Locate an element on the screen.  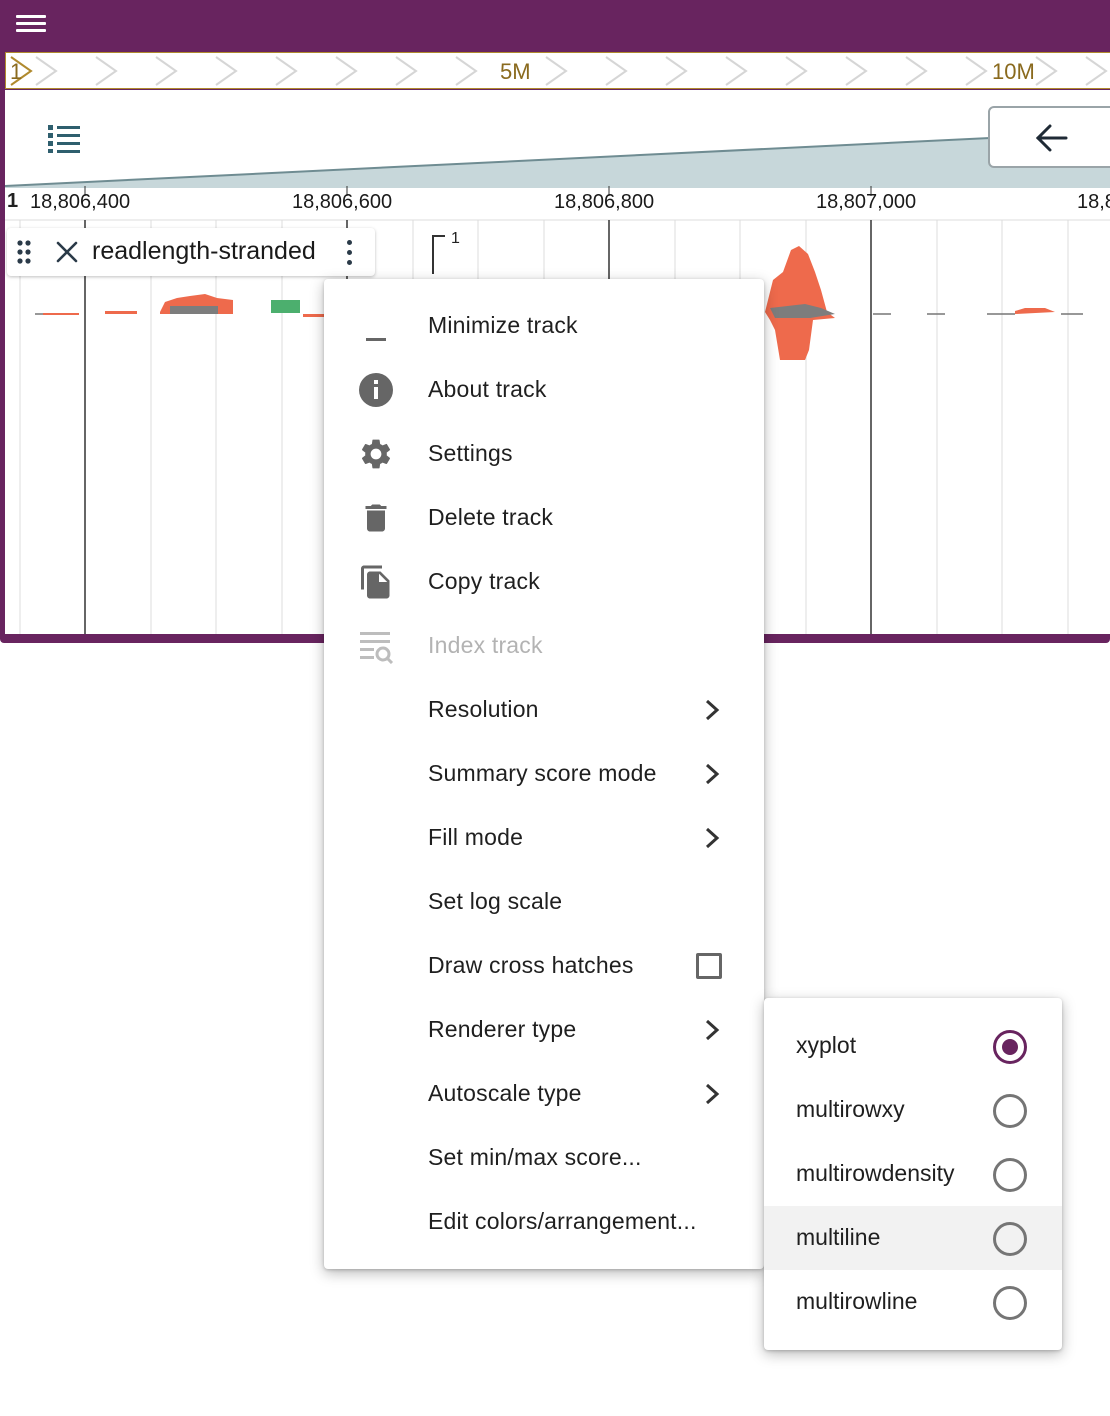
menu-item-settings: Settings is located at coordinates (544, 454).